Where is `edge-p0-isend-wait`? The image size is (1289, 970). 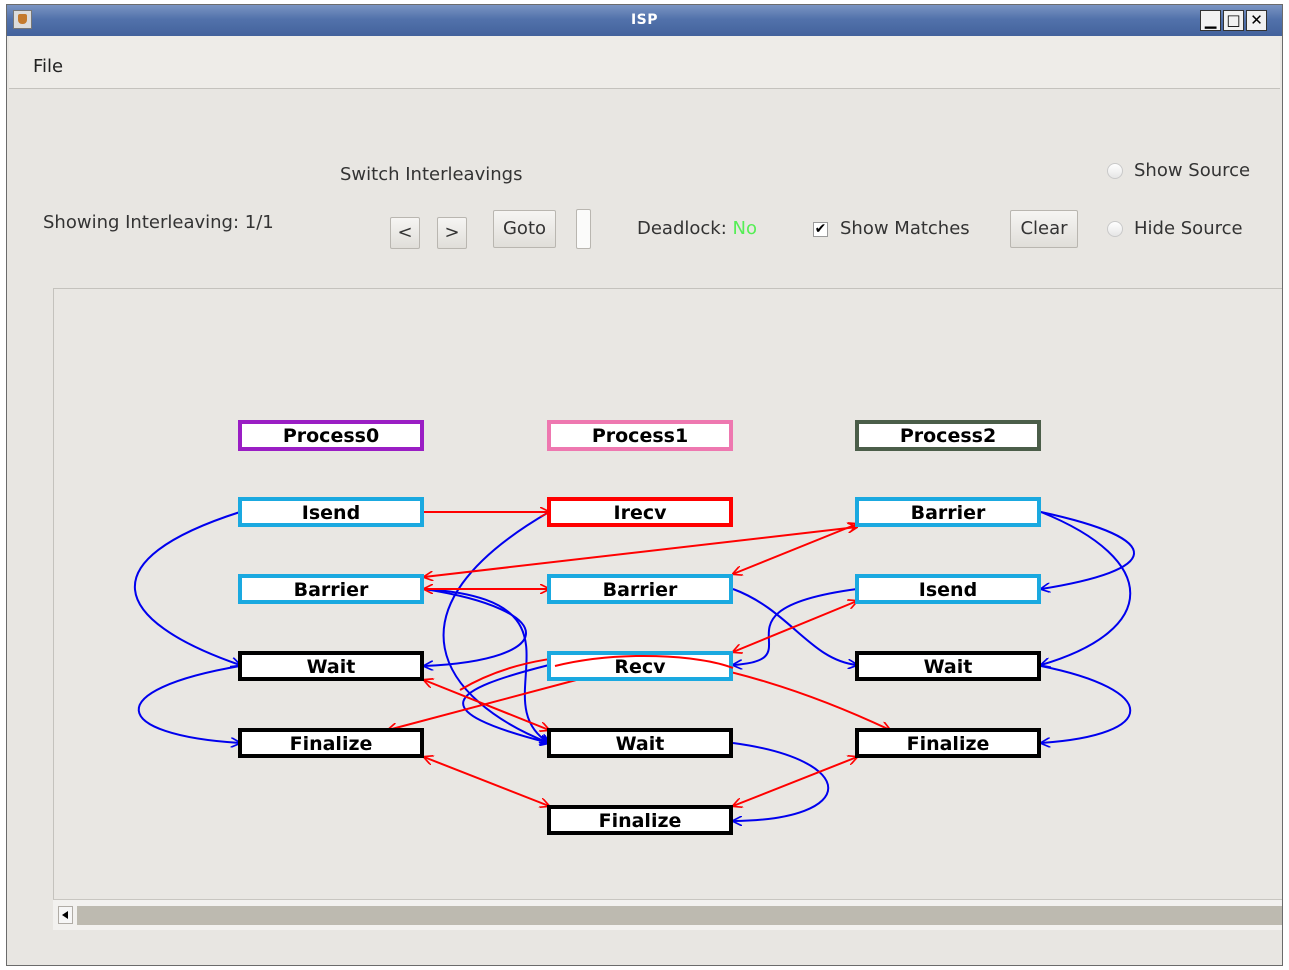 edge-p0-isend-wait is located at coordinates (186, 588).